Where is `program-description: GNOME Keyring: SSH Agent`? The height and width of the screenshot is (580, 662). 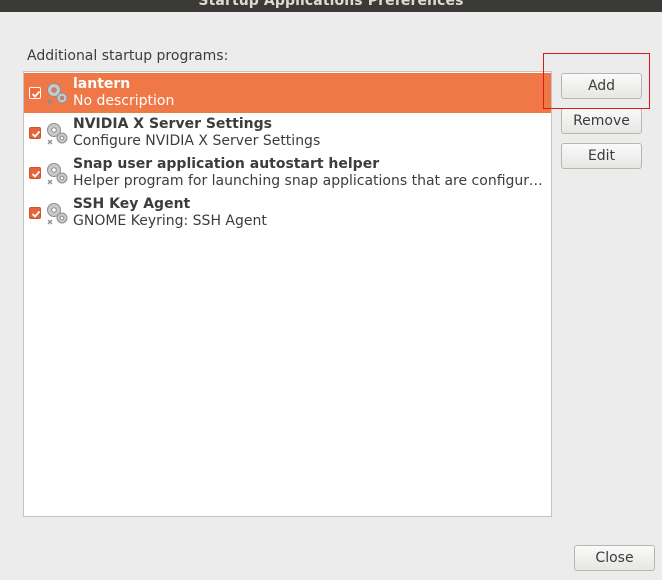
program-description: GNOME Keyring: SSH Agent is located at coordinates (170, 221).